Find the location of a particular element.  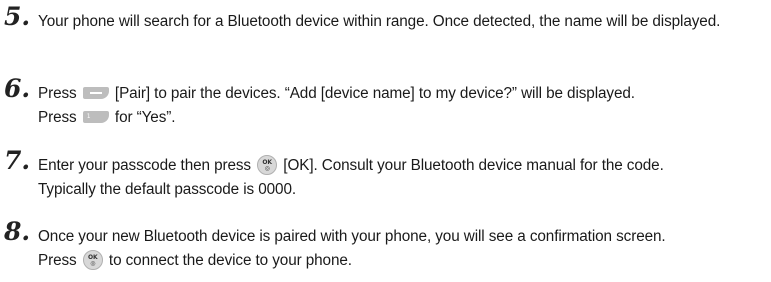

step-number: 6. is located at coordinates (17, 88).